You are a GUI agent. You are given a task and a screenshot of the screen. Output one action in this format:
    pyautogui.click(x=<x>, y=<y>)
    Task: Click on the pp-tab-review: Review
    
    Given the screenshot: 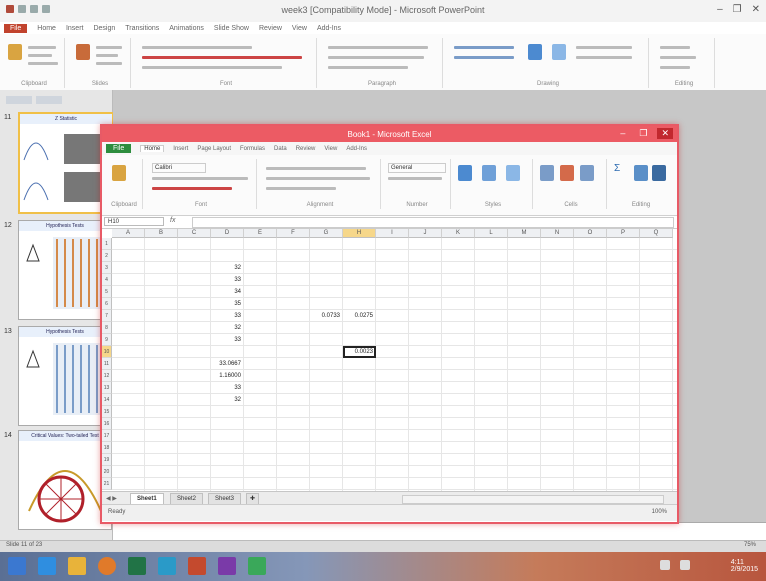 What is the action you would take?
    pyautogui.click(x=270, y=28)
    